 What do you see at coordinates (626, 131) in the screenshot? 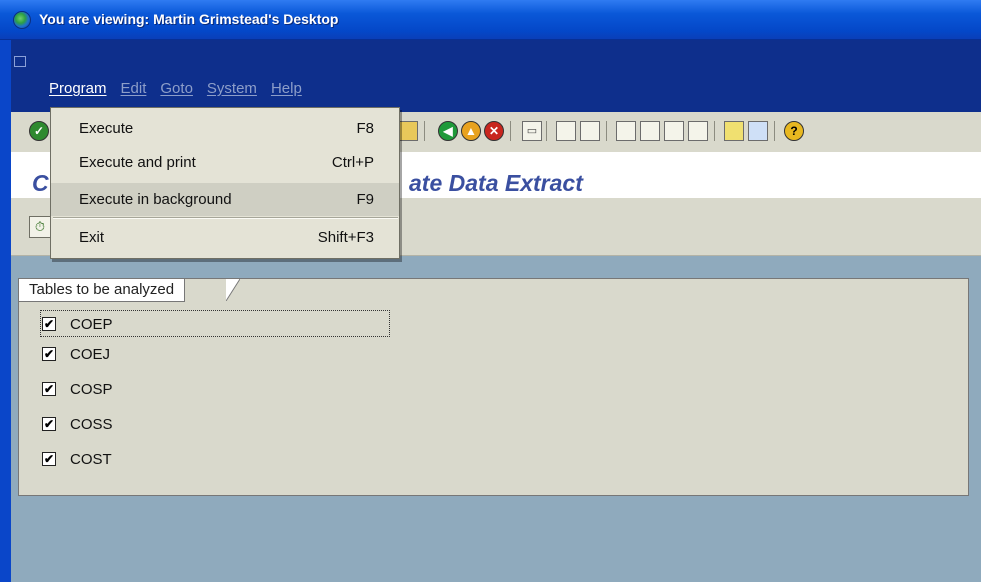
I see `first-page-icon` at bounding box center [626, 131].